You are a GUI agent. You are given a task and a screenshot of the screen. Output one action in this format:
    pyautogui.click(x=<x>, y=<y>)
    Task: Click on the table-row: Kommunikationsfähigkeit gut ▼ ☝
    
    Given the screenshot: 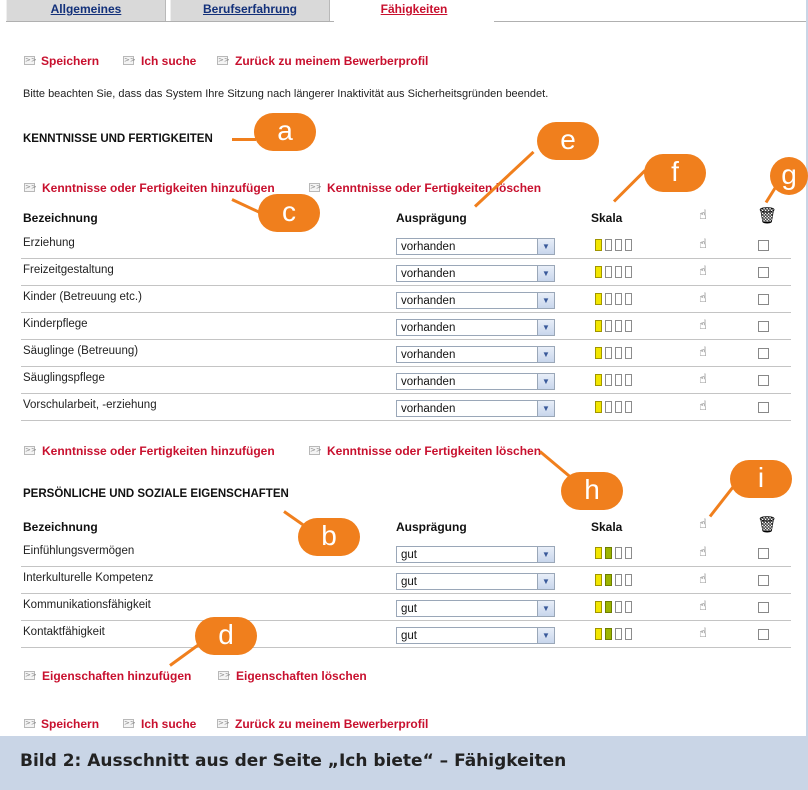 What is the action you would take?
    pyautogui.click(x=406, y=607)
    